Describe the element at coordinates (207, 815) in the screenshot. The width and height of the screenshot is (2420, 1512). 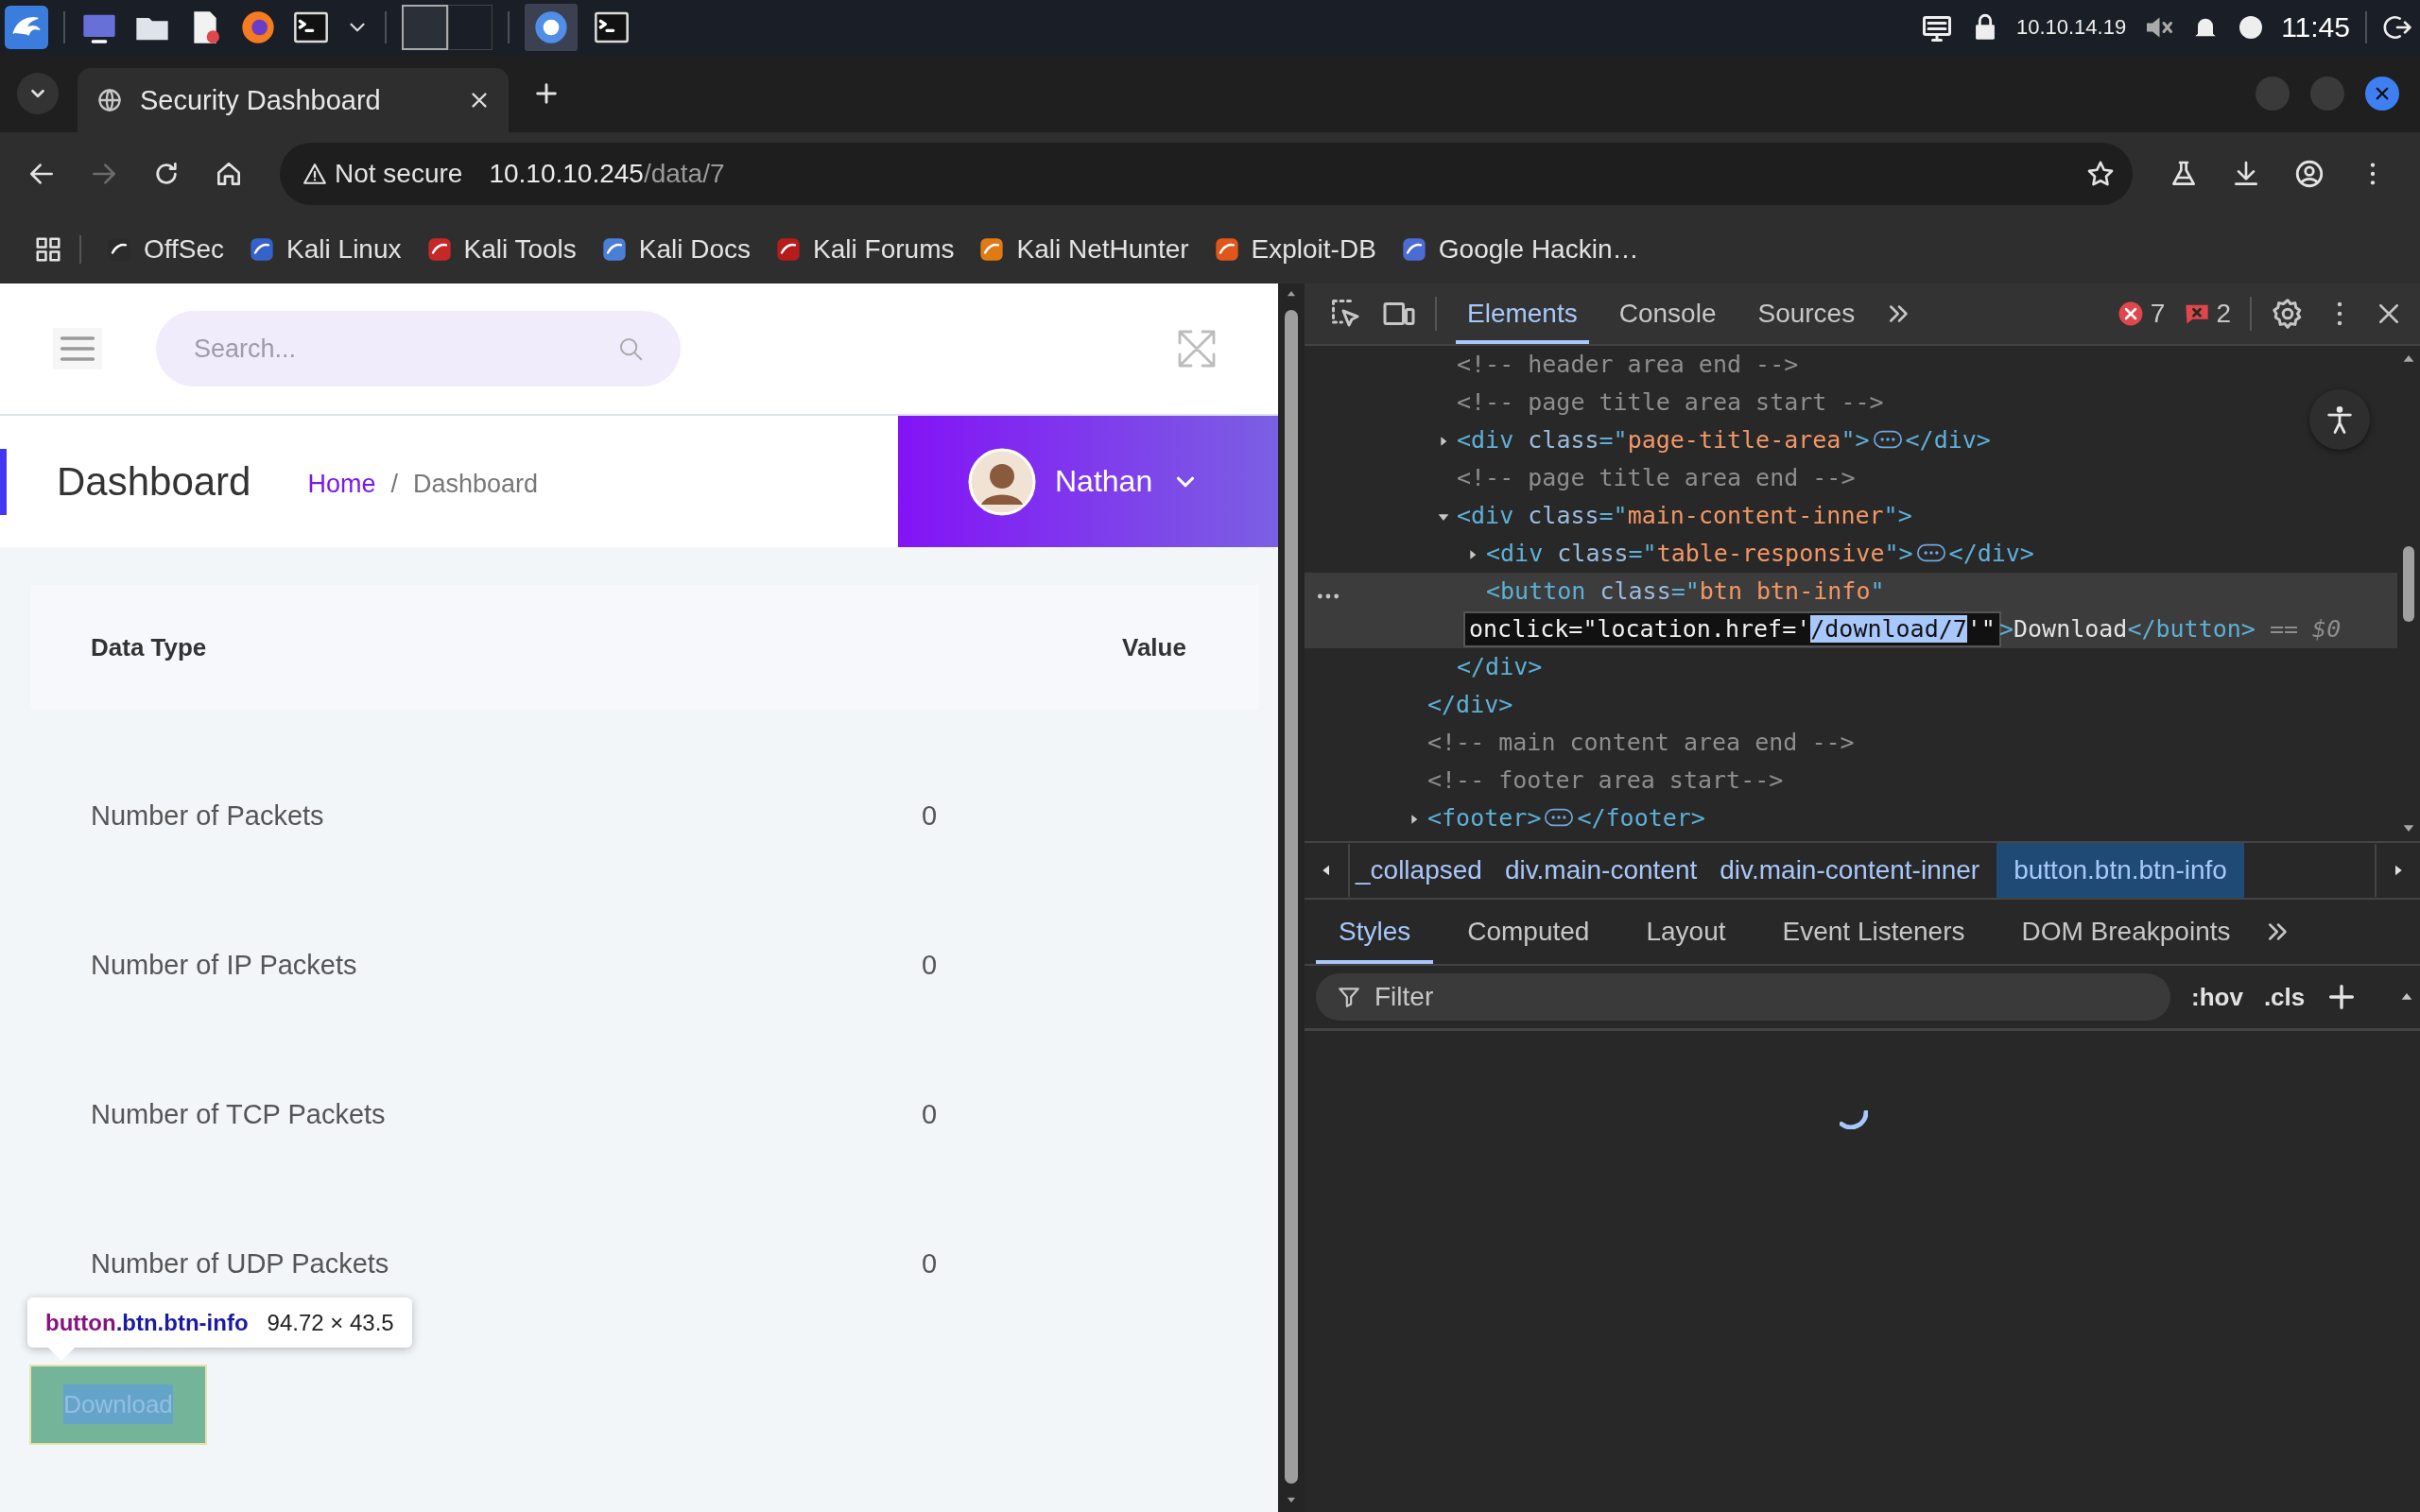
I see `table-cell-text: Number of Packets` at that location.